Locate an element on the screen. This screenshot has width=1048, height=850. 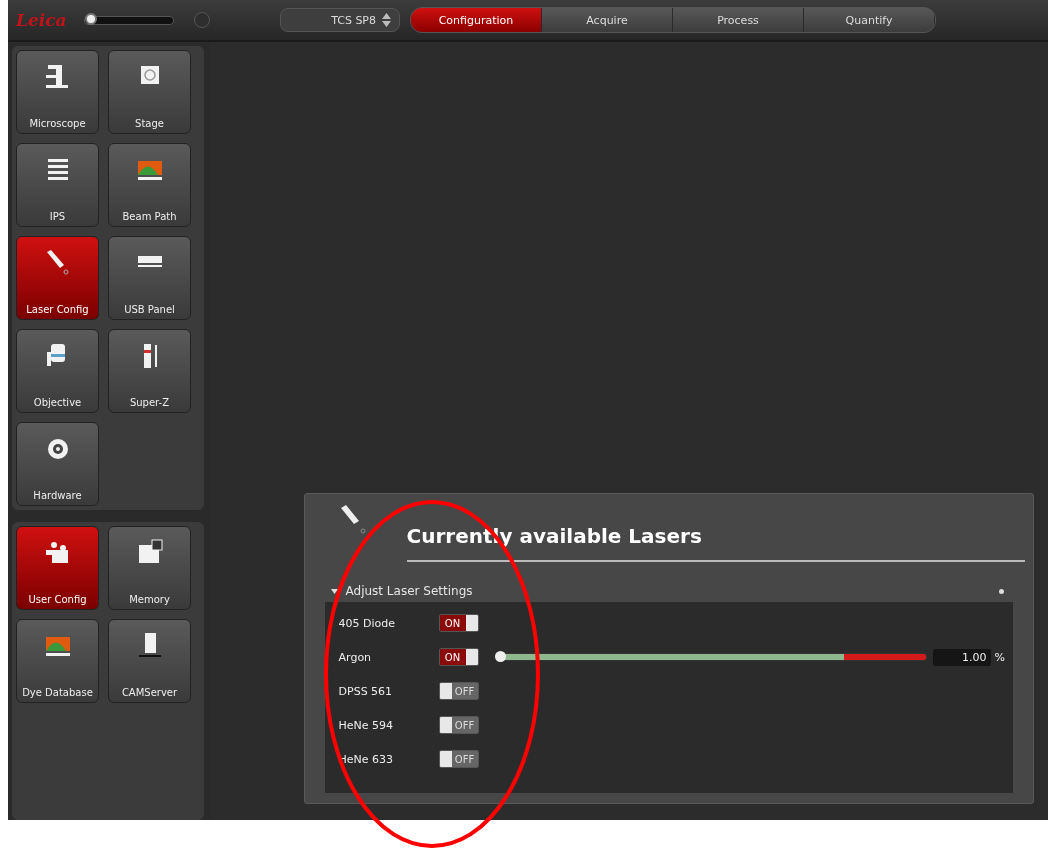
instrument-selector: TCS SP8 is located at coordinates (340, 20).